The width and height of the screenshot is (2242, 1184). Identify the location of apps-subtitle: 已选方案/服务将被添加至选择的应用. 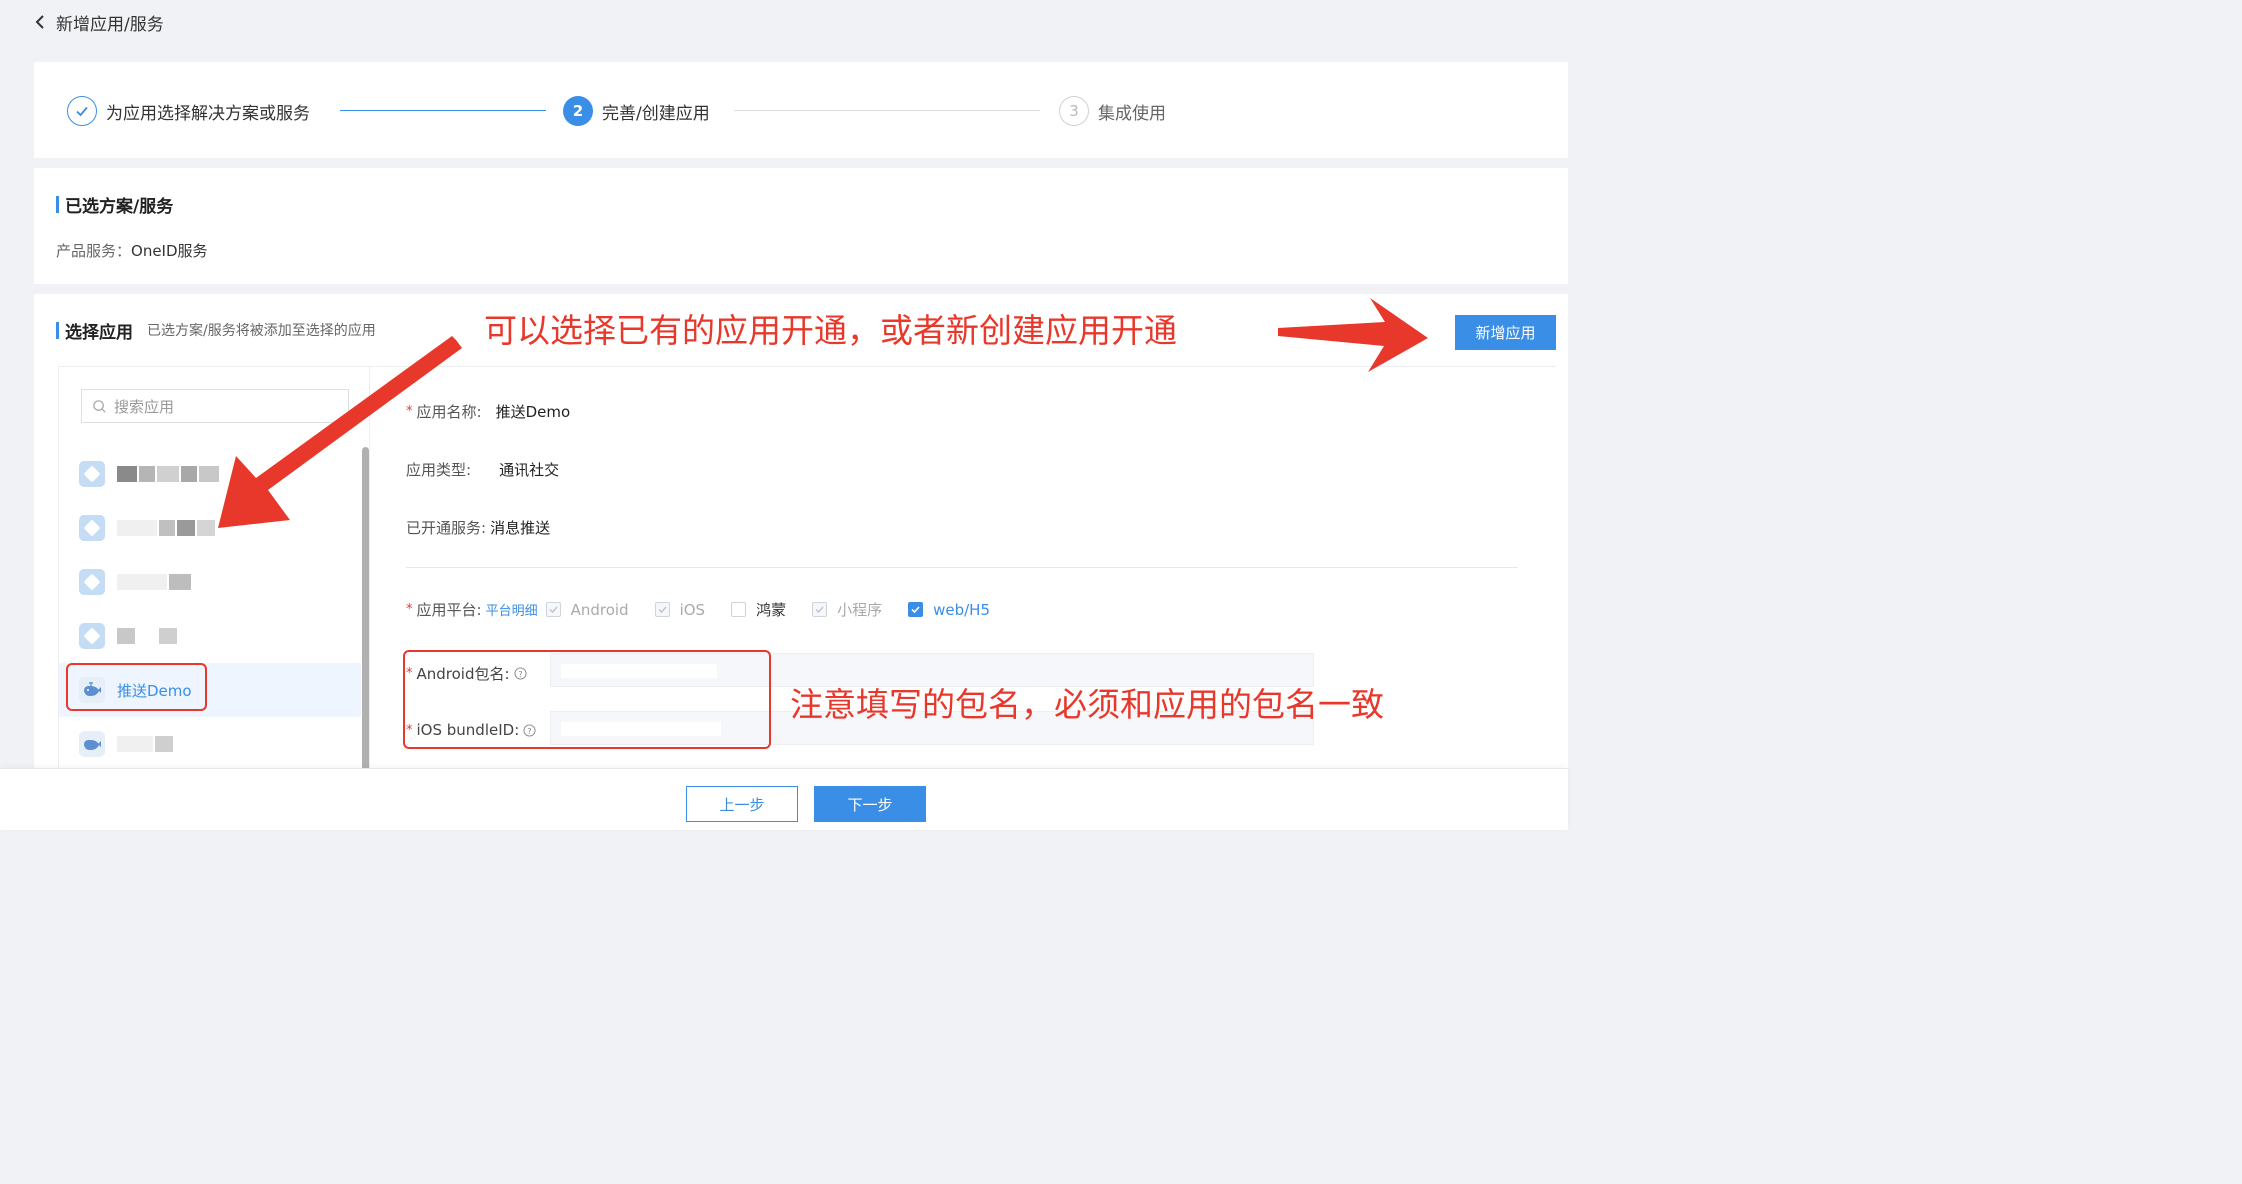
(261, 331).